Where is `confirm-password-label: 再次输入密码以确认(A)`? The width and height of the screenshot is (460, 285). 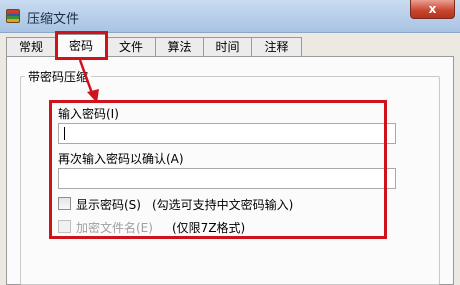 confirm-password-label: 再次输入密码以确认(A) is located at coordinates (121, 159).